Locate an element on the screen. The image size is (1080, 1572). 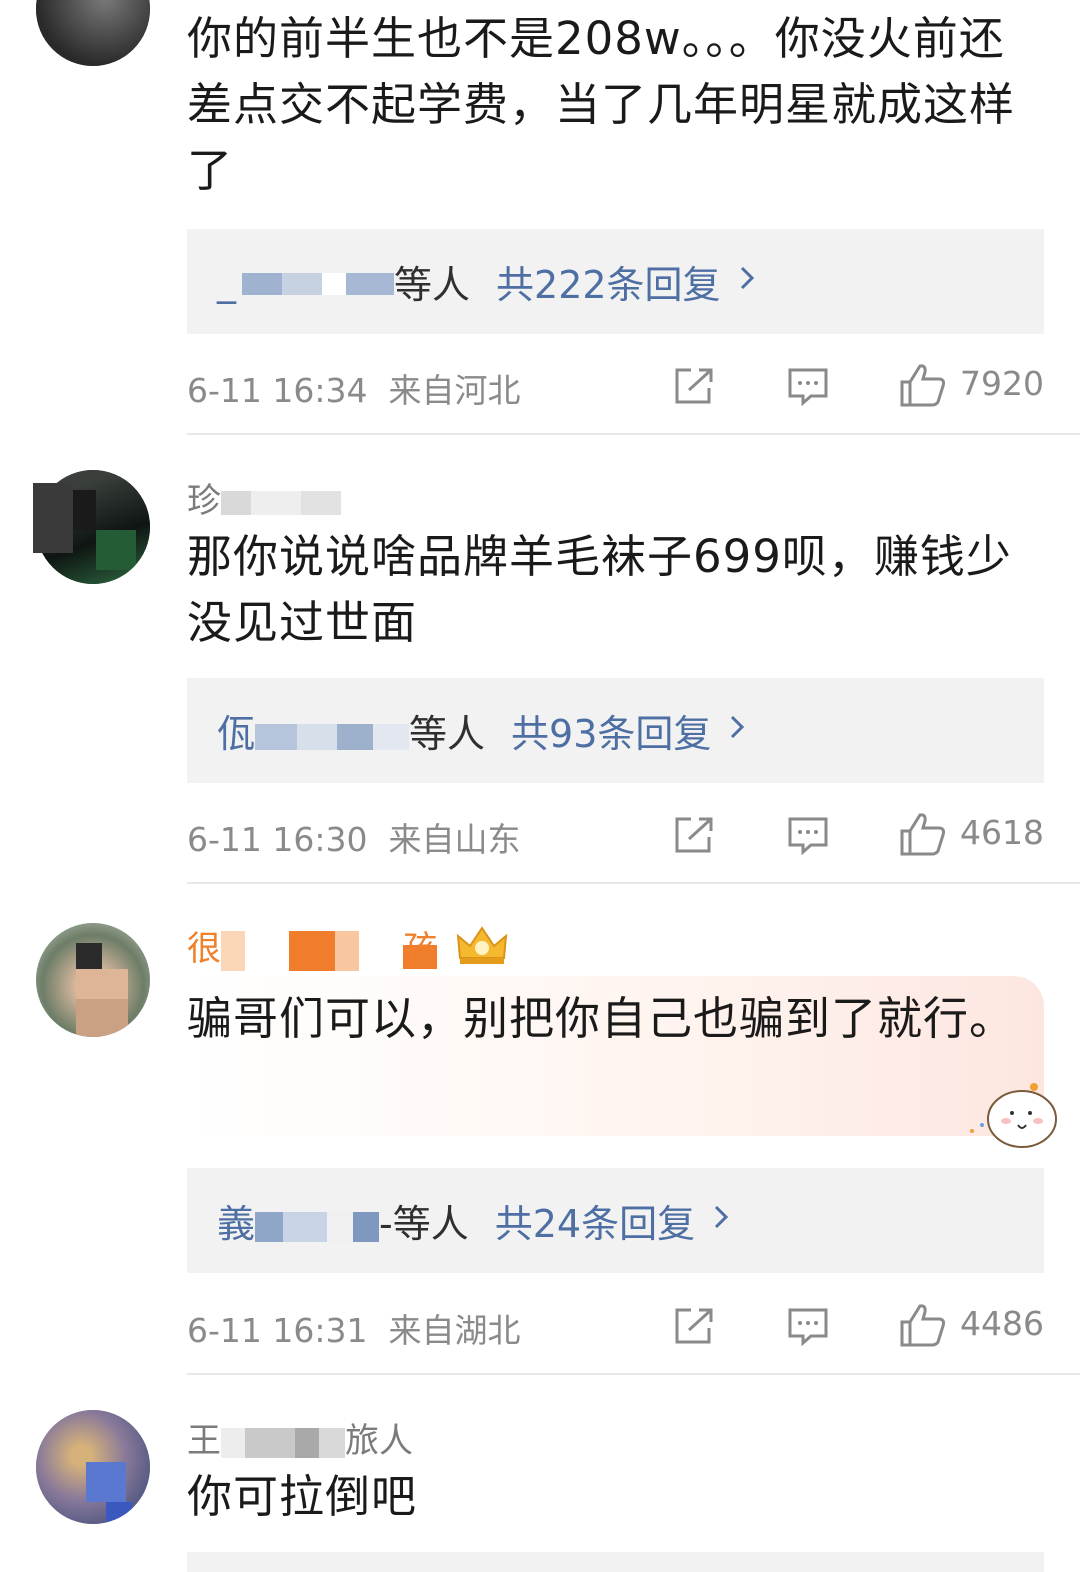
username: 珍 is located at coordinates (264, 497).